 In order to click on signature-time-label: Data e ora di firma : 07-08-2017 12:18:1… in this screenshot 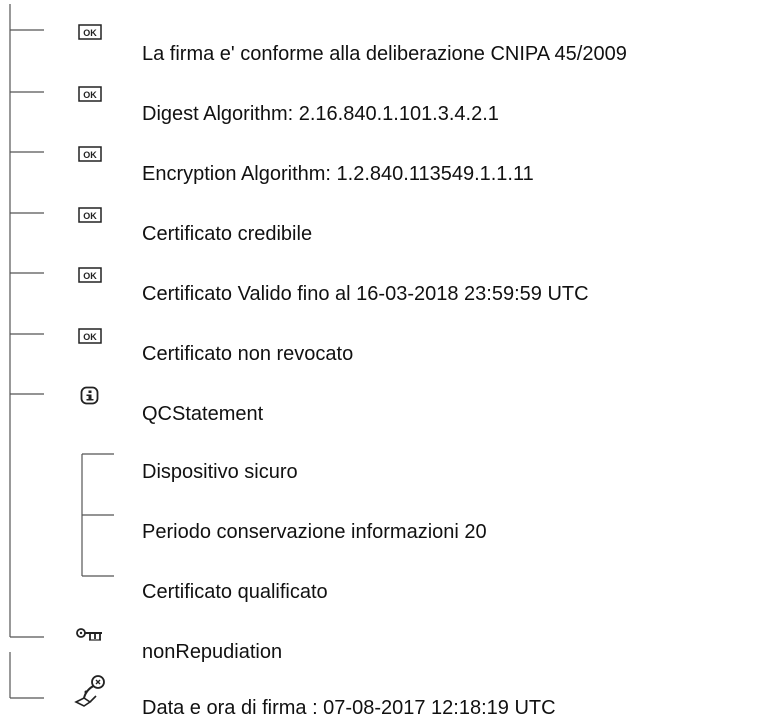, I will do `click(349, 708)`.